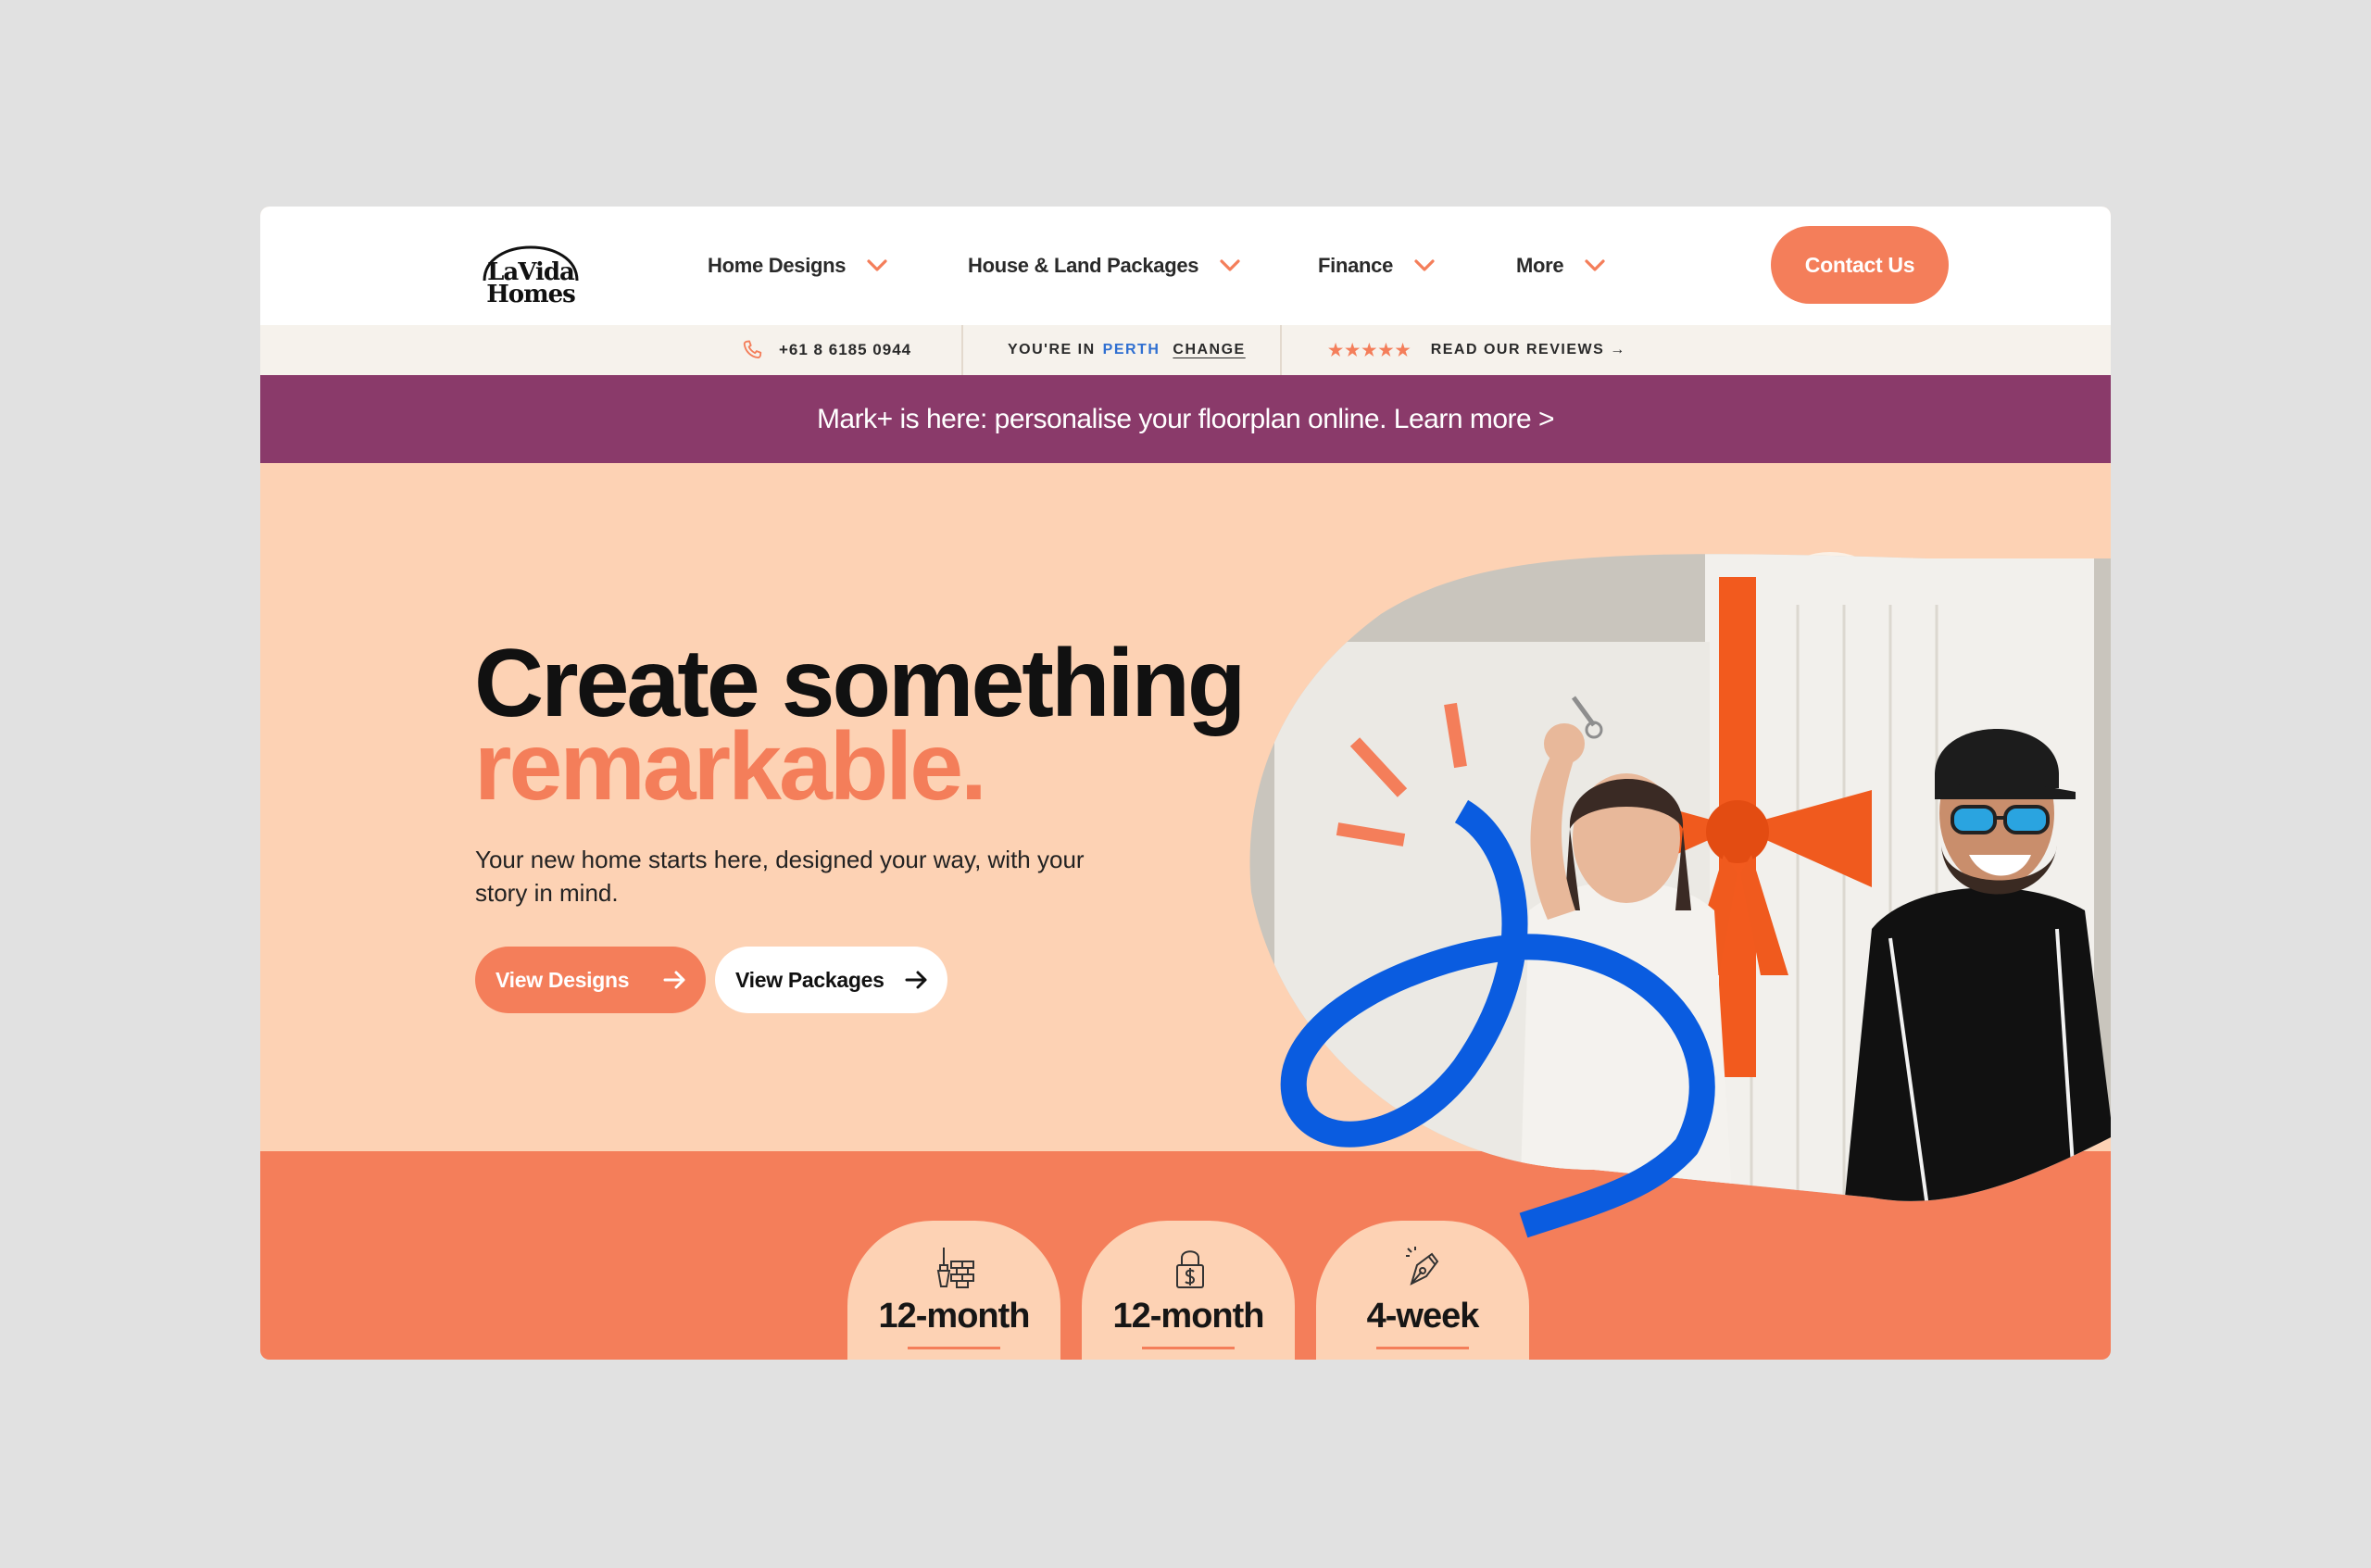 This screenshot has width=2371, height=1568. Describe the element at coordinates (1528, 350) in the screenshot. I see `reviews-label: READ OUR REVIEWS →` at that location.